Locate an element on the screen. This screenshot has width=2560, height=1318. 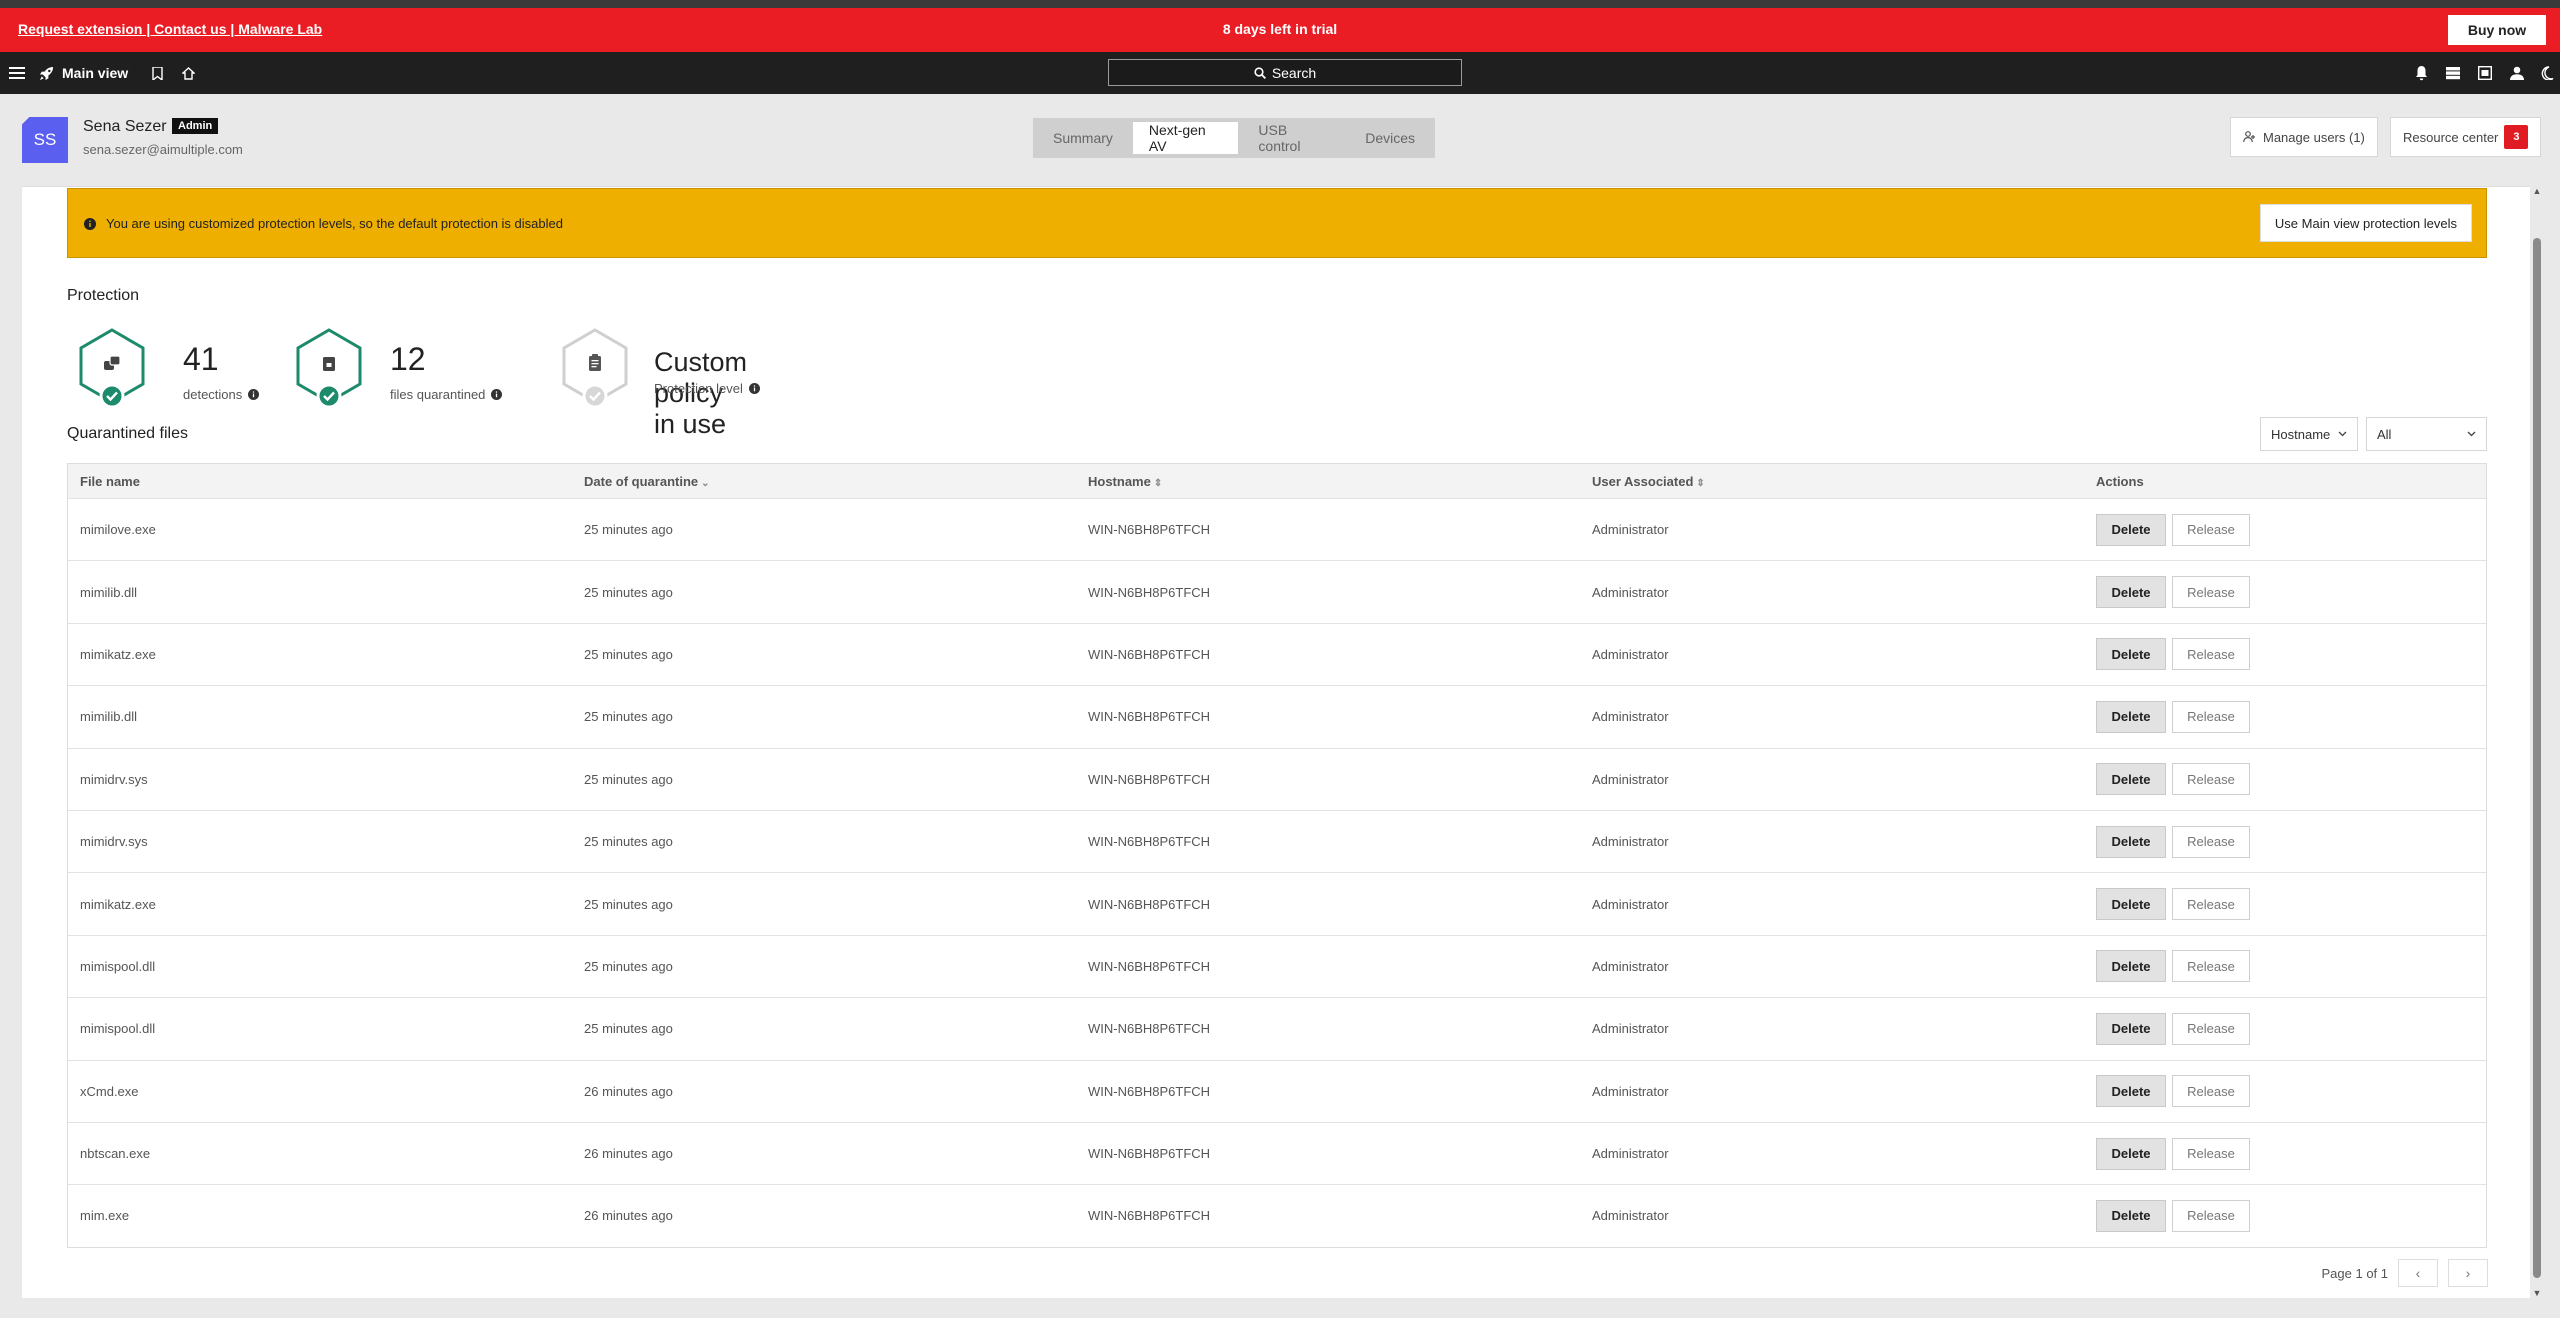
detections-info-icon is located at coordinates (254, 394).